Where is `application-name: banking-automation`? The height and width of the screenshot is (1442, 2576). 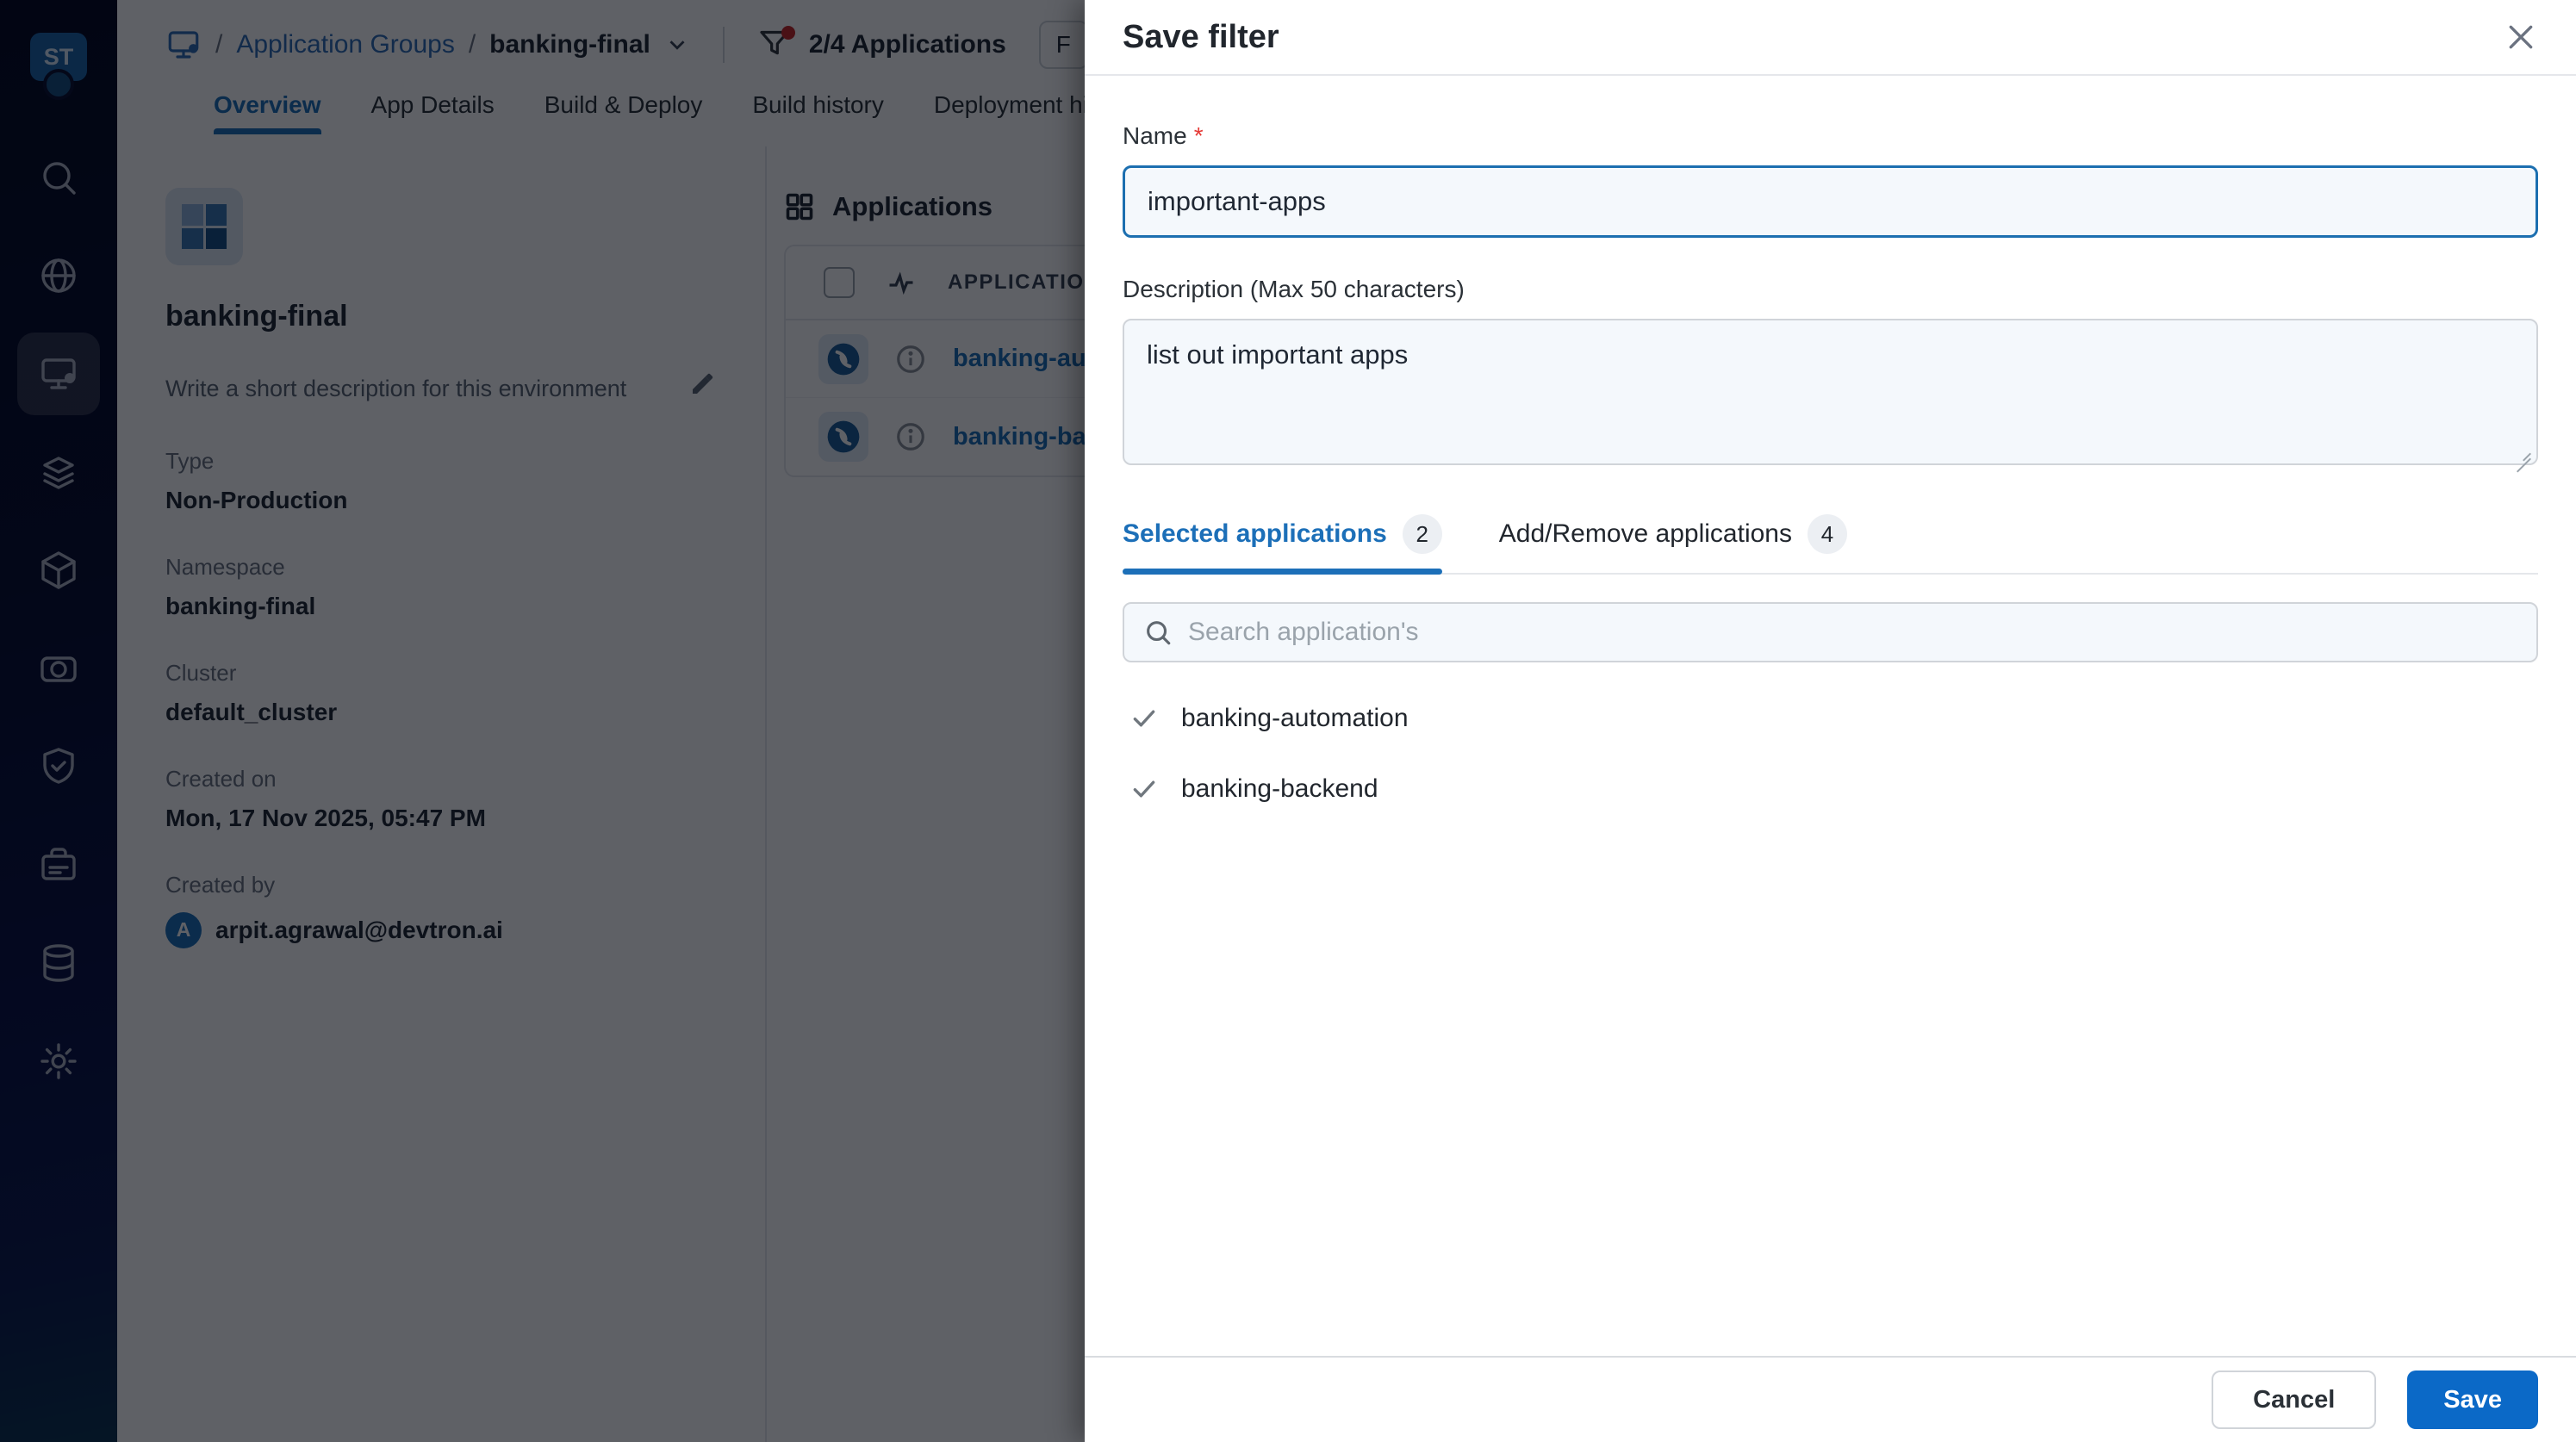 application-name: banking-automation is located at coordinates (1295, 718).